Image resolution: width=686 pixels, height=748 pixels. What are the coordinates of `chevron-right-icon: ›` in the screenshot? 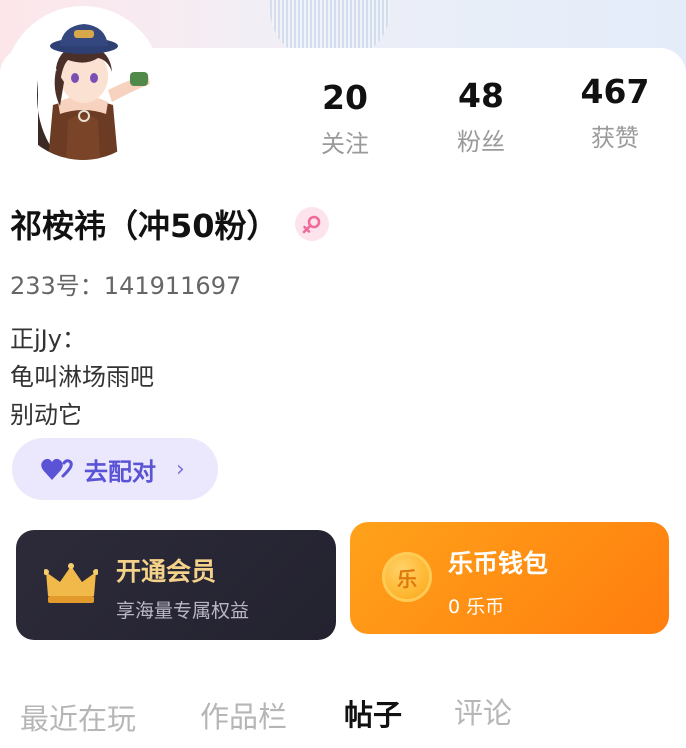 It's located at (180, 469).